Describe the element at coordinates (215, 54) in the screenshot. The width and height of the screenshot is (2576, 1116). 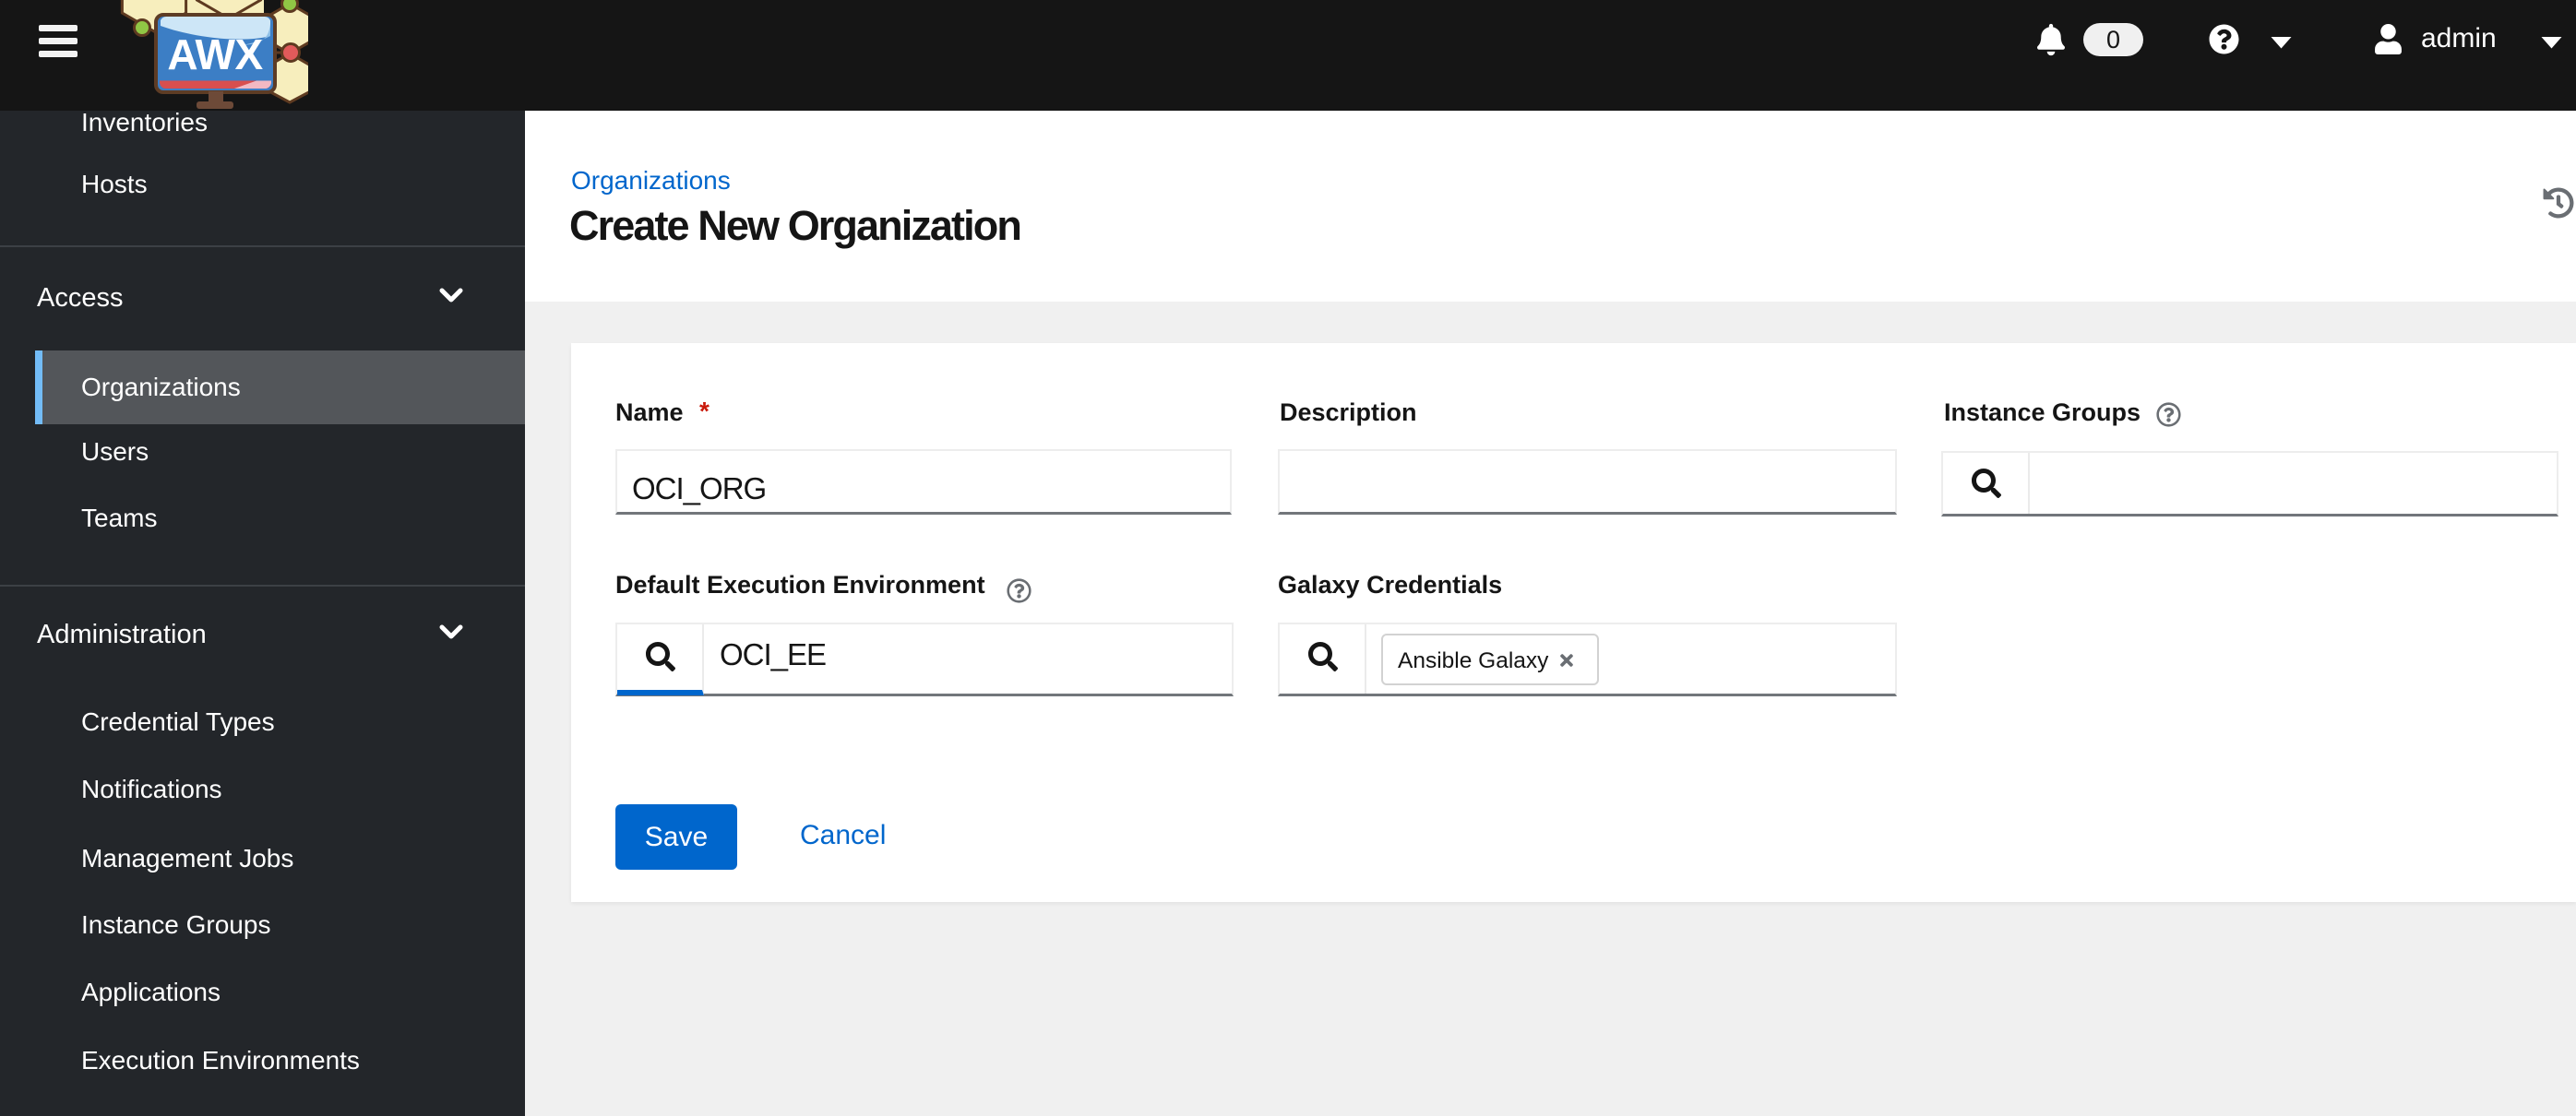
I see `svg-text: AWX` at that location.